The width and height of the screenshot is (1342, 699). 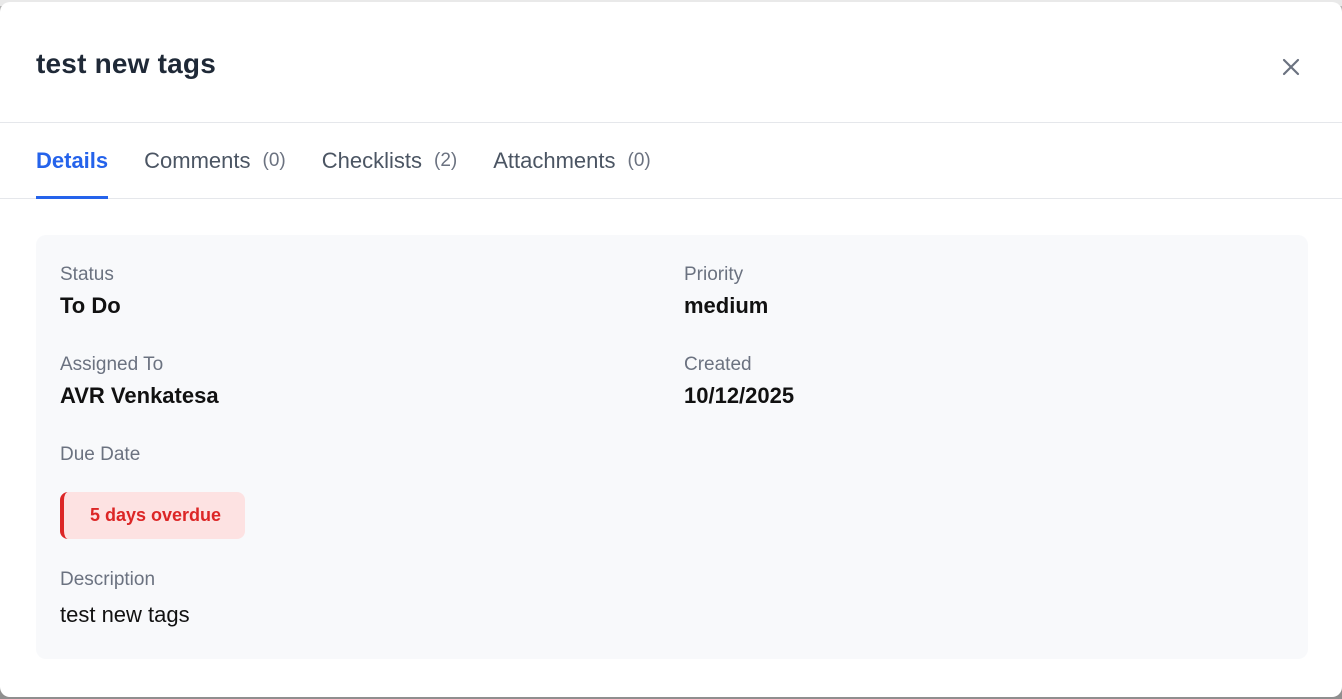 I want to click on description-value: test new tags, so click(x=125, y=614).